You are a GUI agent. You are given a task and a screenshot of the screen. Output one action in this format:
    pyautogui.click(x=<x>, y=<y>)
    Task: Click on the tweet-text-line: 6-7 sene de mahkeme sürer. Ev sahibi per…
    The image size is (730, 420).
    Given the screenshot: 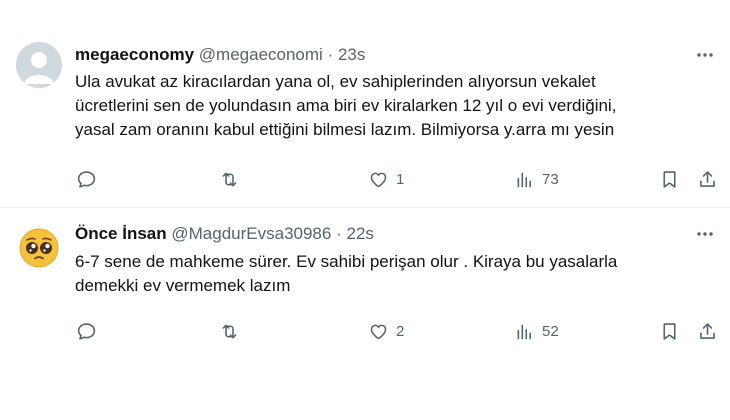 What is the action you would take?
    pyautogui.click(x=346, y=261)
    